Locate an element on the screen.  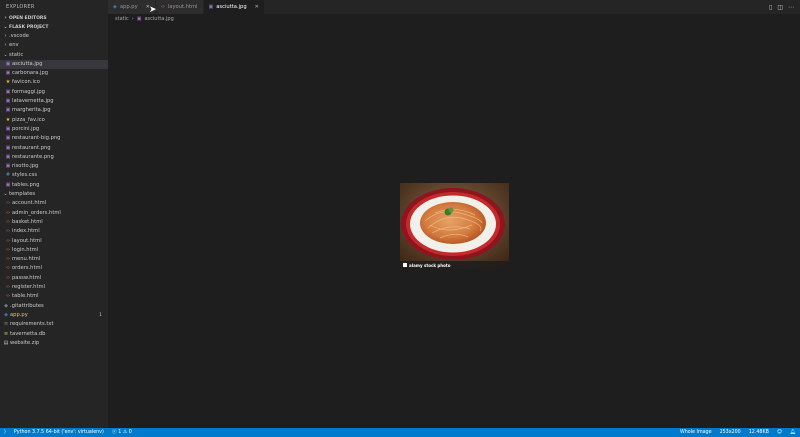
tree-file: ★ favicon.ico is located at coordinates (54, 82).